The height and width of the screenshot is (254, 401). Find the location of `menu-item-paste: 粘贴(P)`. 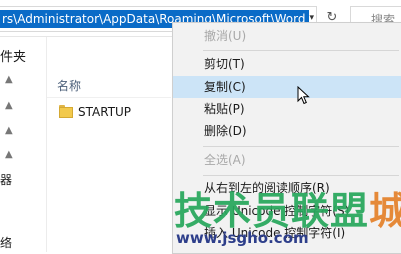

menu-item-paste: 粘贴(P) is located at coordinates (287, 109).